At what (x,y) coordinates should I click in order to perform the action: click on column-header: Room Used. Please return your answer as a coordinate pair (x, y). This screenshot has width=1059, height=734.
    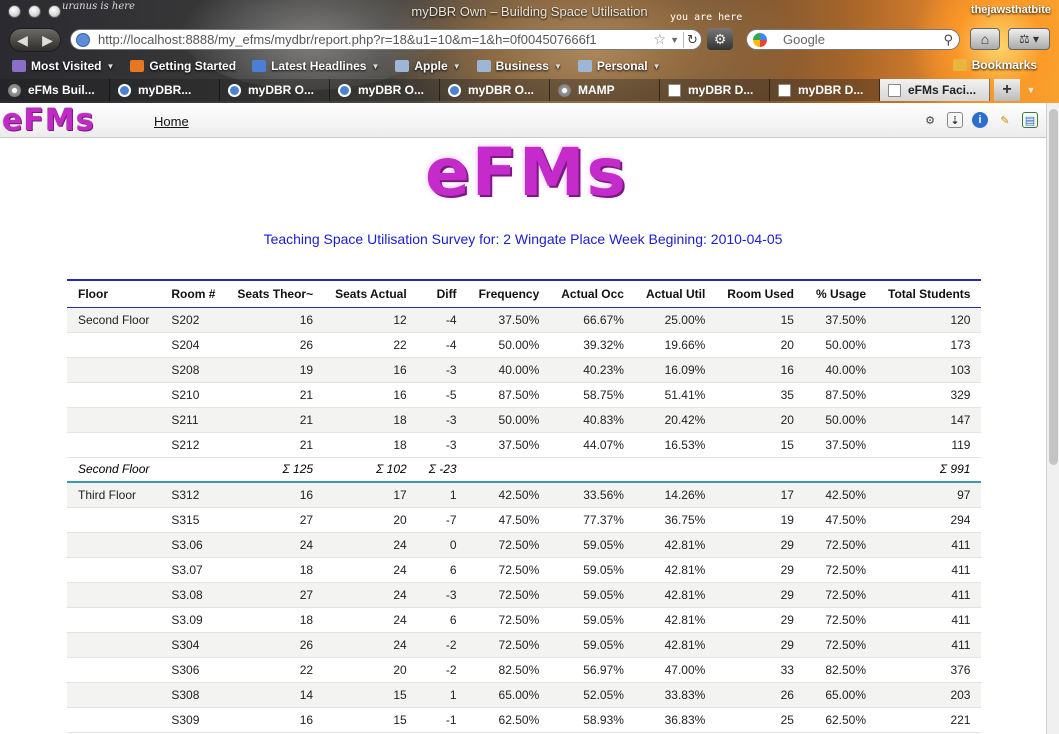
    Looking at the image, I should click on (760, 293).